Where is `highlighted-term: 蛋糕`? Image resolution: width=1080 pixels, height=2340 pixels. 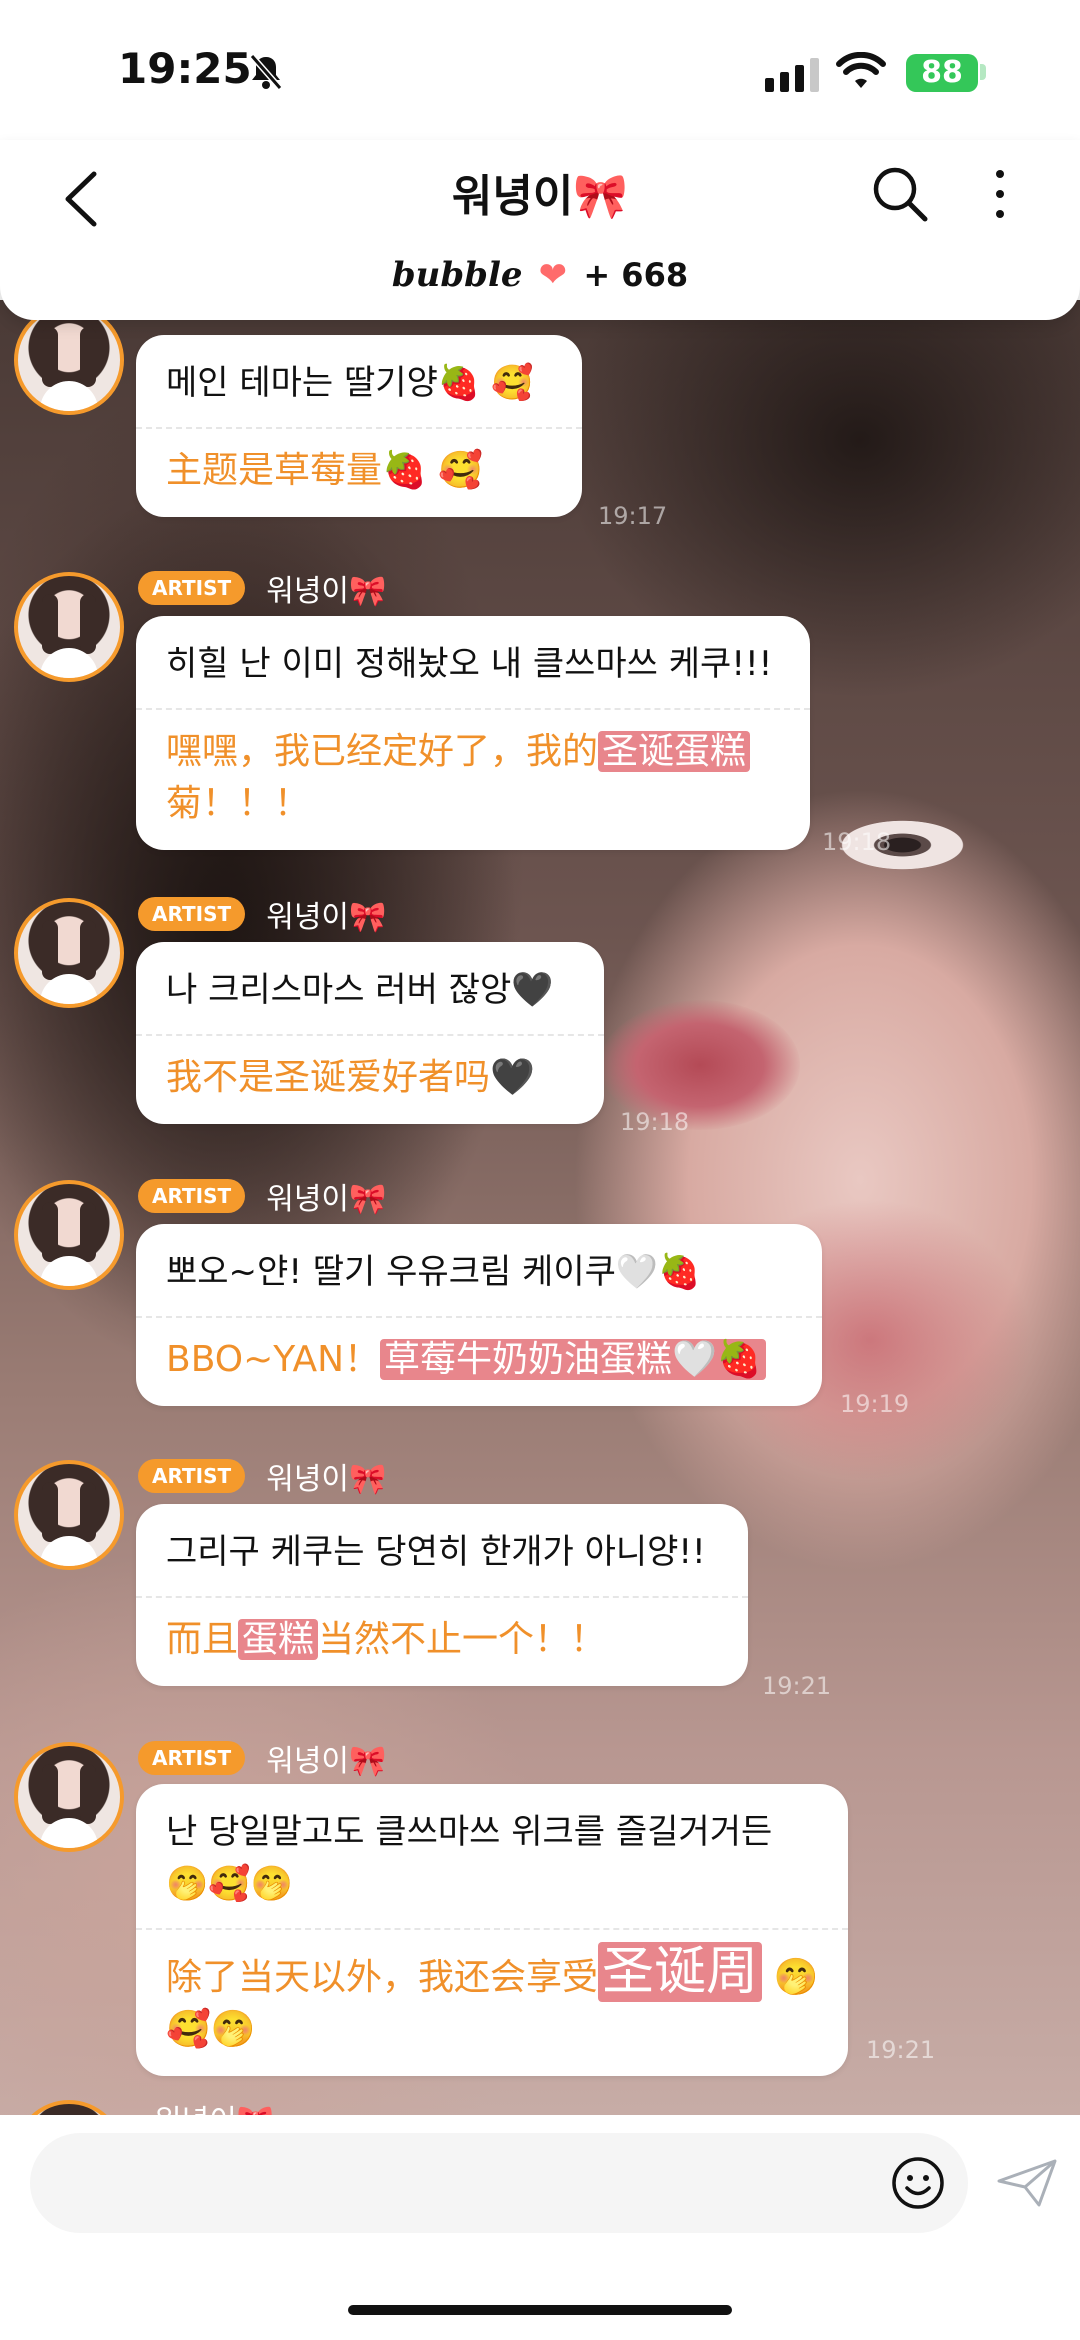
highlighted-term: 蛋糕 is located at coordinates (278, 1639).